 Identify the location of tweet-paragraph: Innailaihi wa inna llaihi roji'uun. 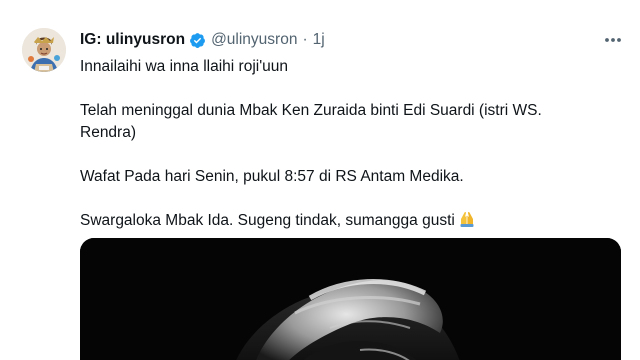
(184, 66).